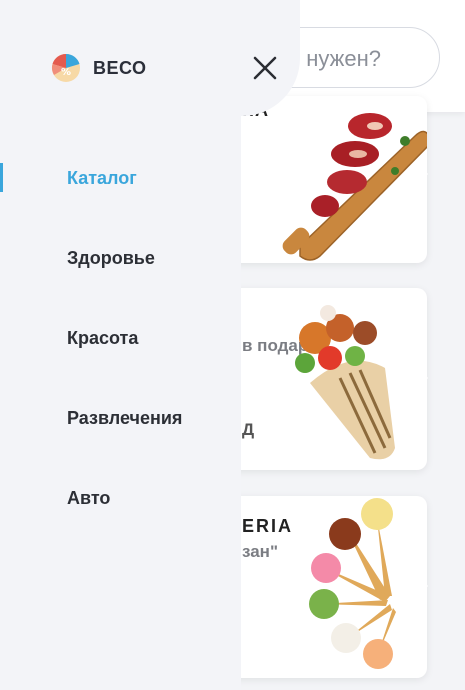  I want to click on nav-item-beauty: Красота, so click(102, 338).